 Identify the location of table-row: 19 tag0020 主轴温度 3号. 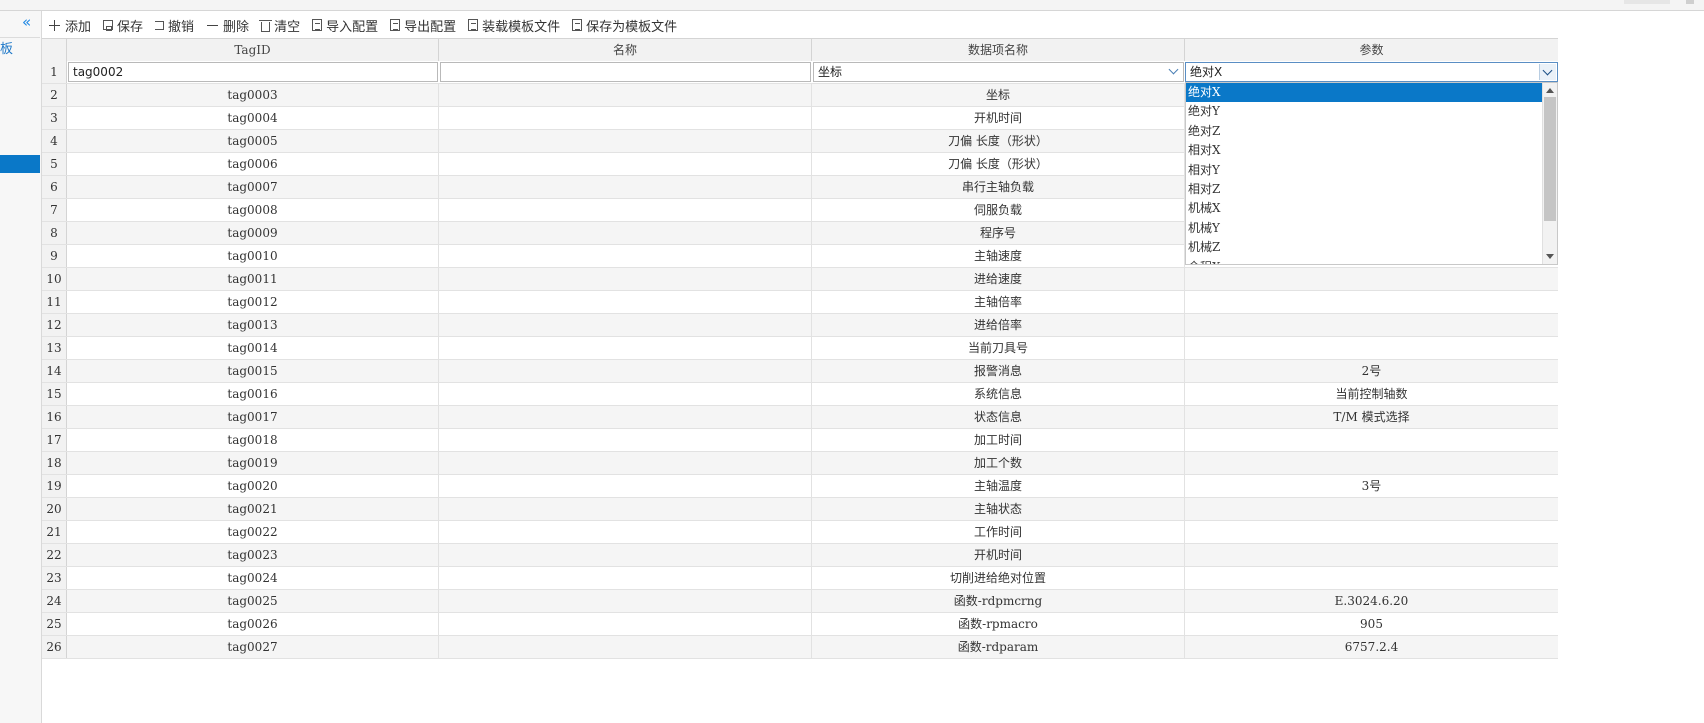
(800, 486).